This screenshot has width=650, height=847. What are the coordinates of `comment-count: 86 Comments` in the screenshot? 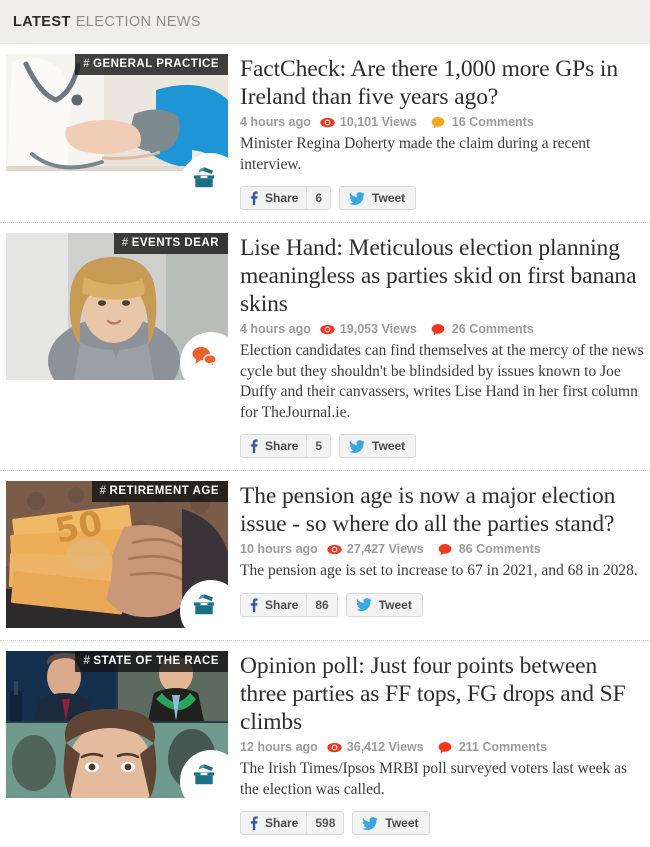 It's located at (500, 549).